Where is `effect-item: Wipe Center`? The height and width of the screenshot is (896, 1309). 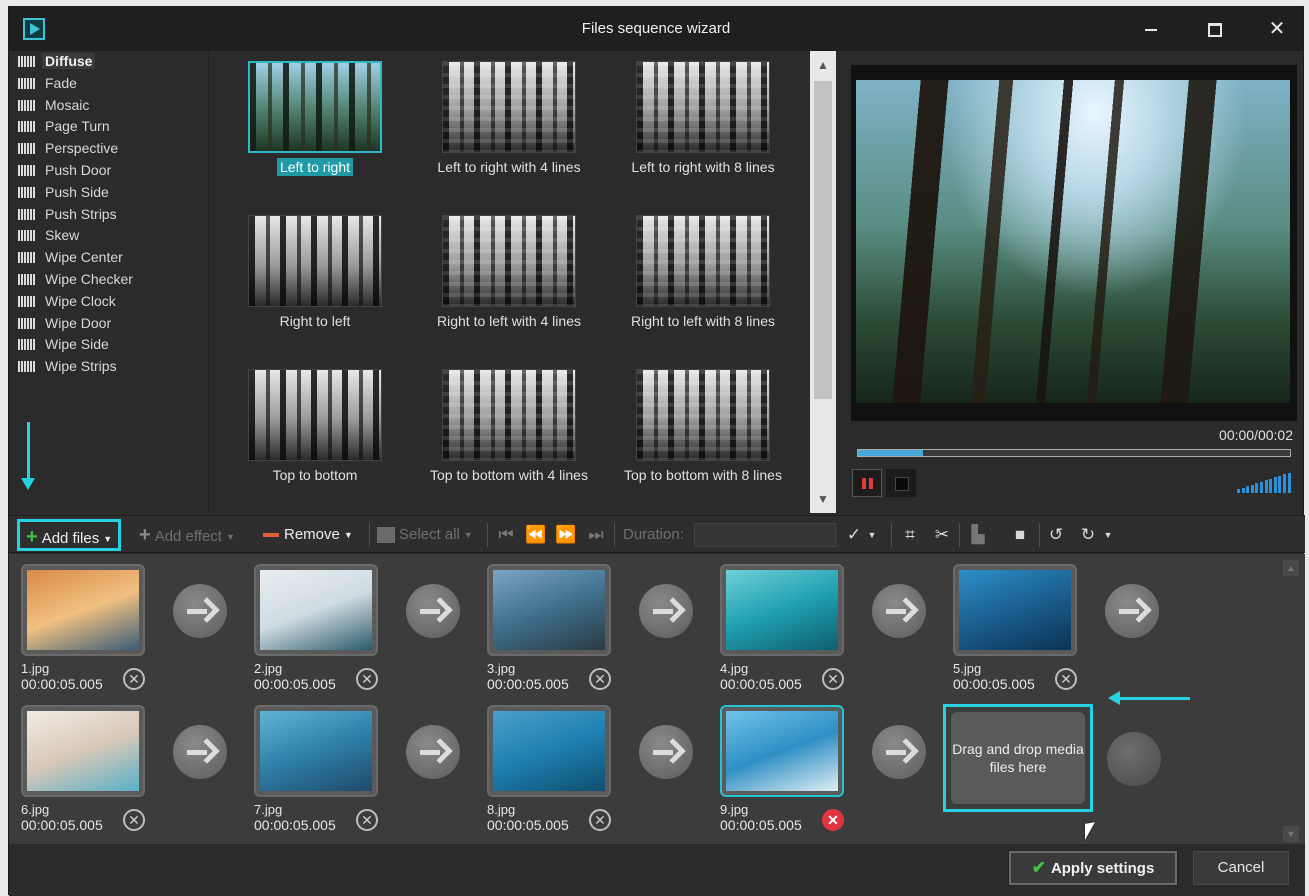 effect-item: Wipe Center is located at coordinates (108, 258).